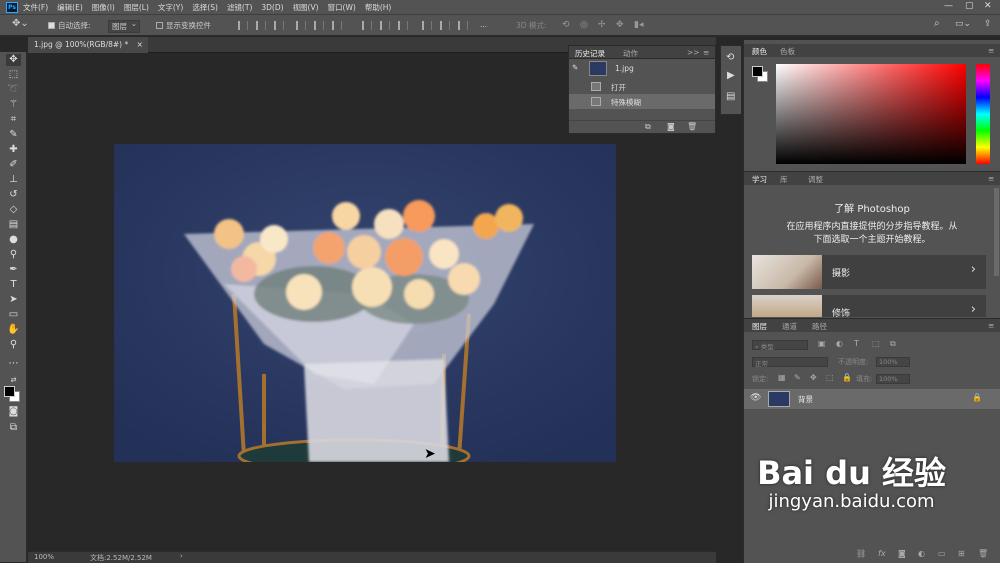 The height and width of the screenshot is (563, 1000). Describe the element at coordinates (590, 53) in the screenshot. I see `tab-history: 历史记录` at that location.